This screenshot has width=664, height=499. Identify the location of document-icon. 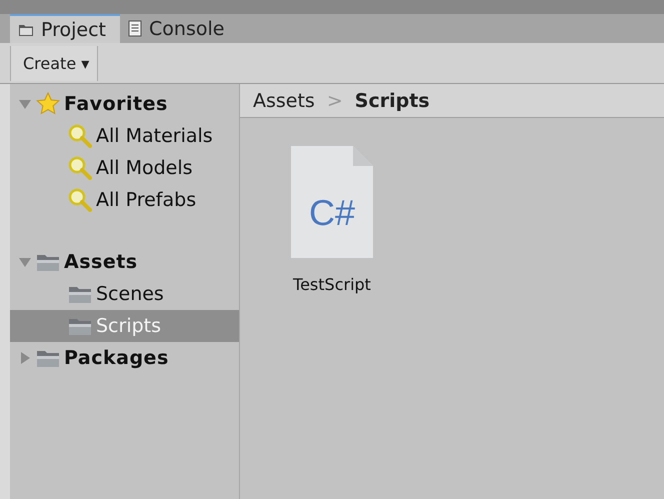
(135, 28).